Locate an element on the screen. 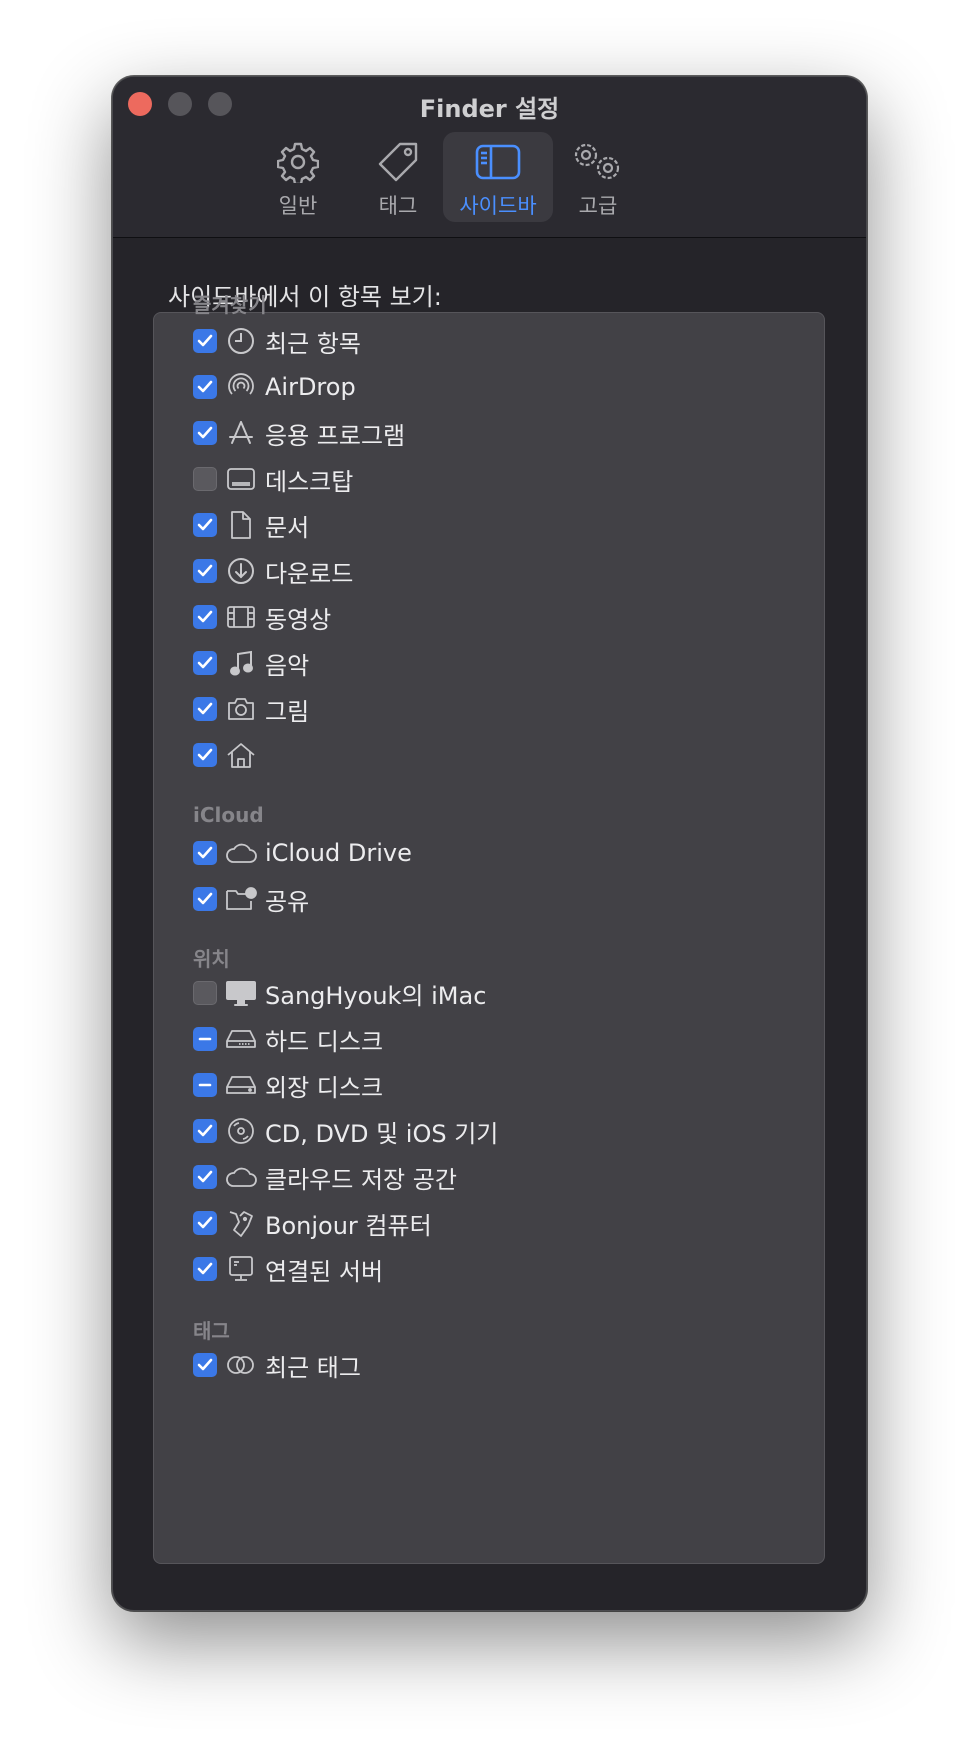 The width and height of the screenshot is (978, 1758). item-label: Bonjour 컴퓨터 is located at coordinates (348, 1225).